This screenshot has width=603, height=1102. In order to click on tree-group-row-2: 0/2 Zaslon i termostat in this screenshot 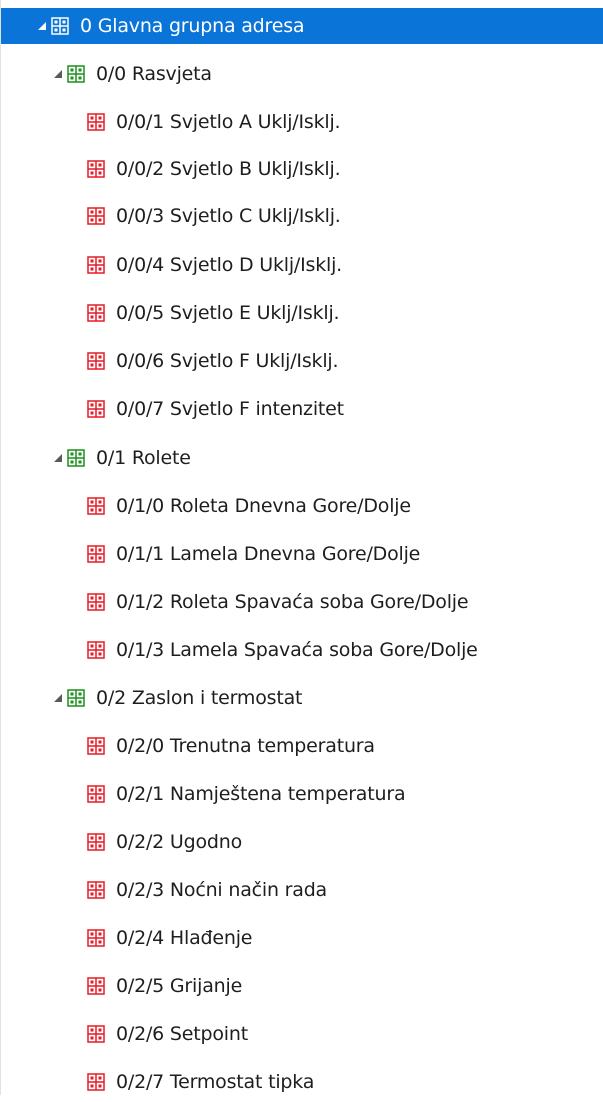, I will do `click(302, 698)`.